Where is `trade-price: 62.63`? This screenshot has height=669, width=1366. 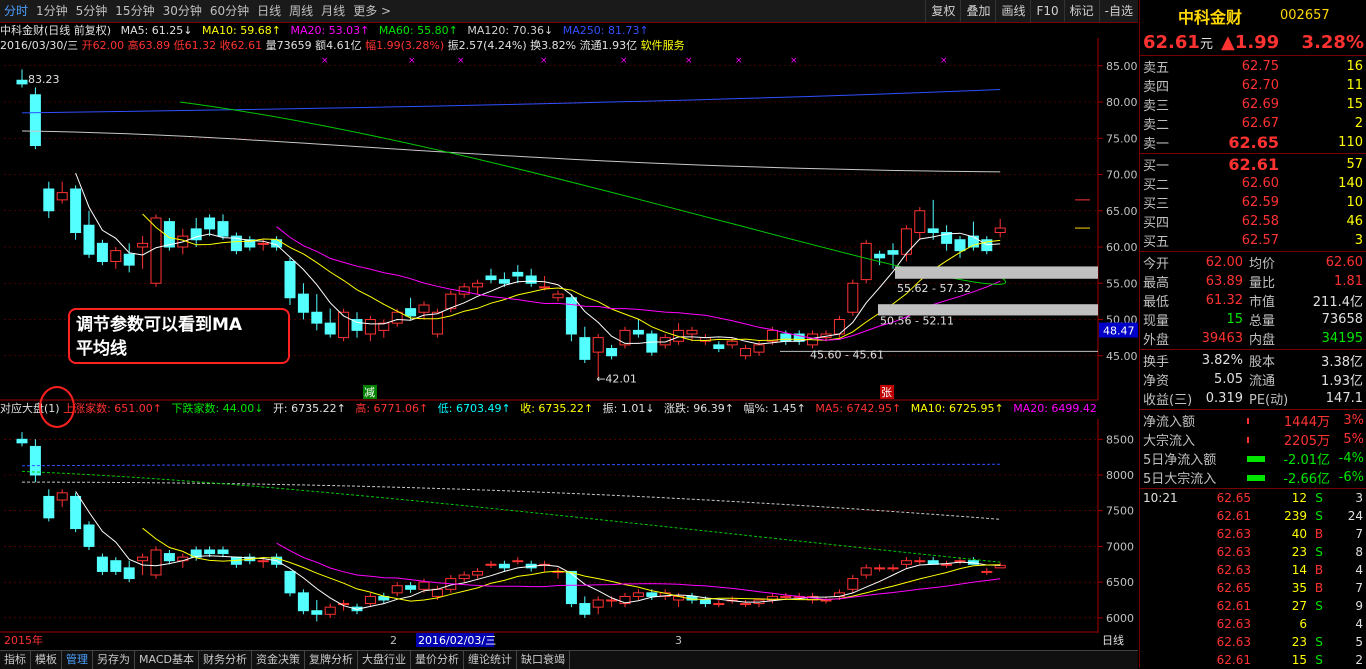
trade-price: 62.63 is located at coordinates (1233, 642).